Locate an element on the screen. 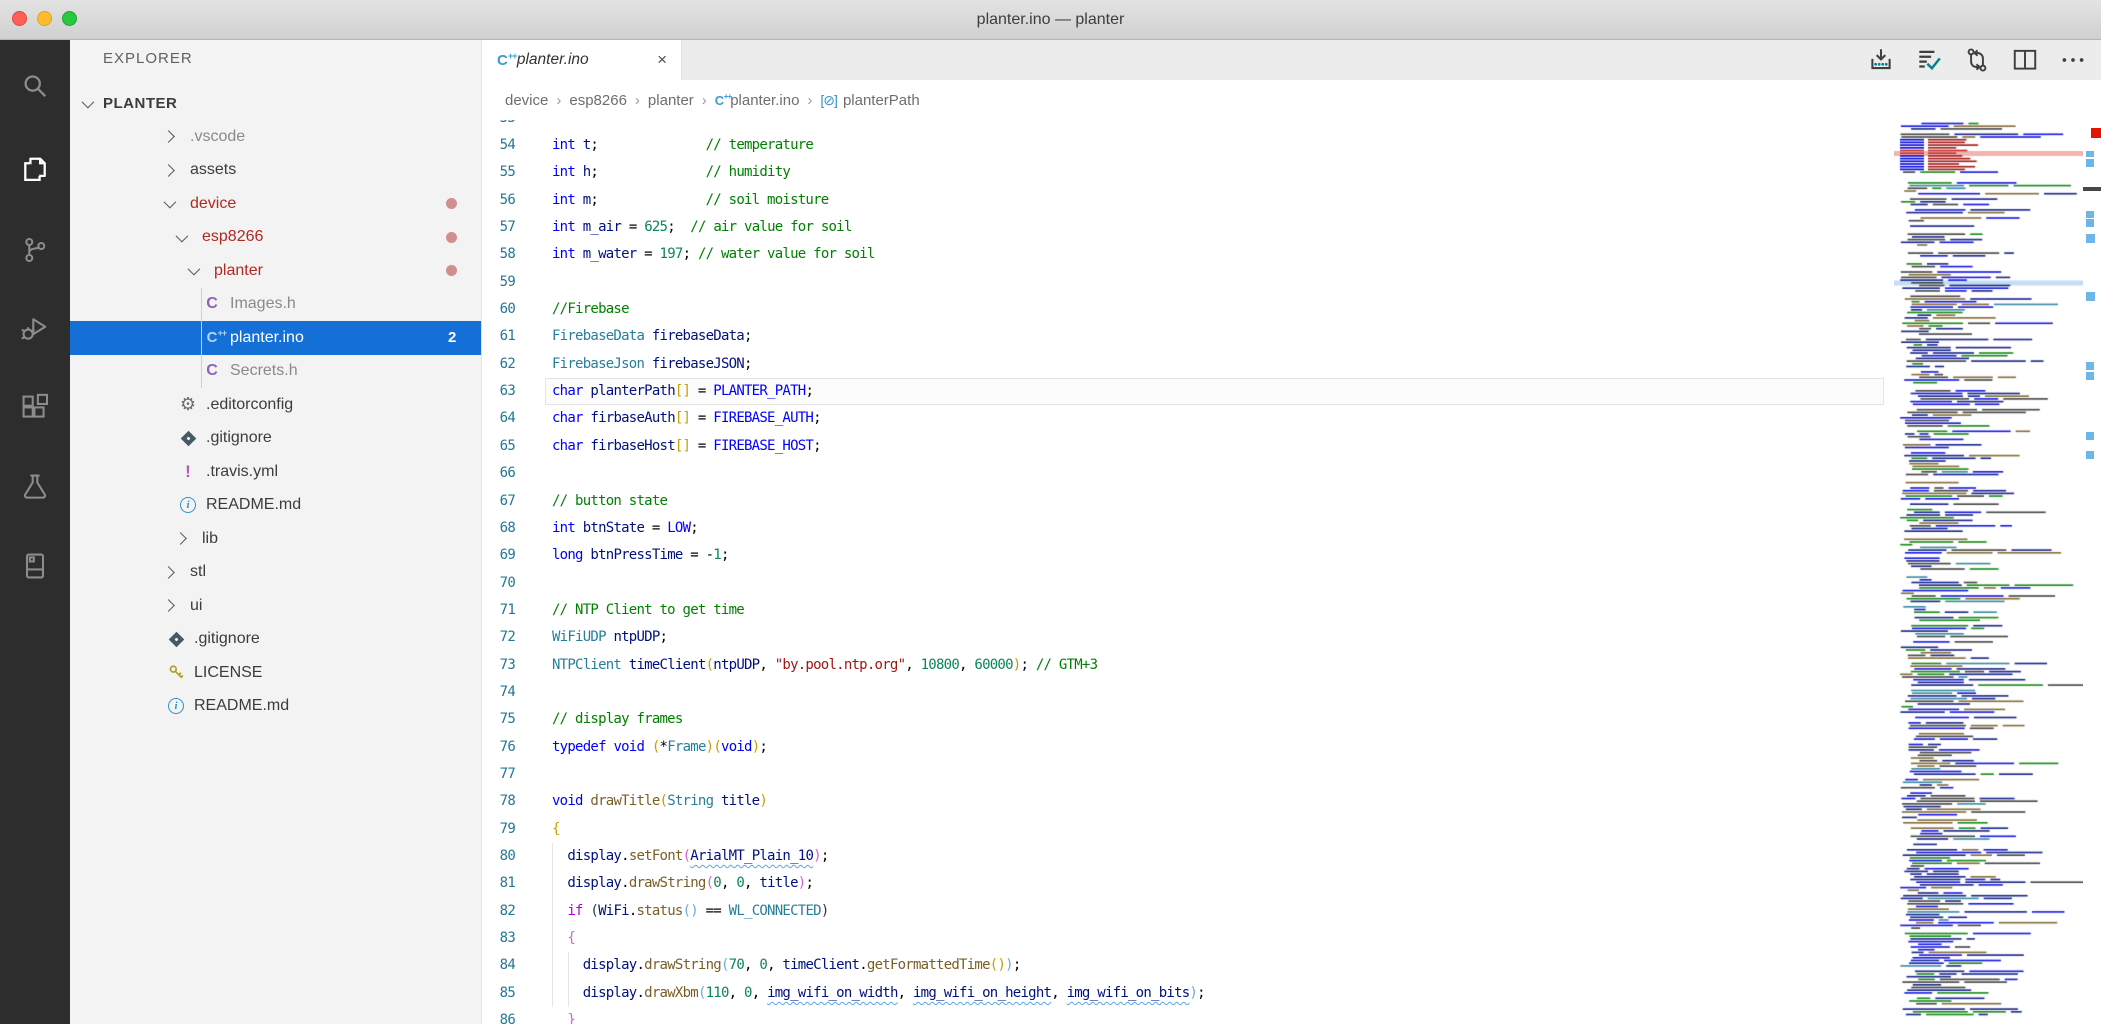 Image resolution: width=2101 pixels, height=1024 pixels. line-number: 68 is located at coordinates (499, 528).